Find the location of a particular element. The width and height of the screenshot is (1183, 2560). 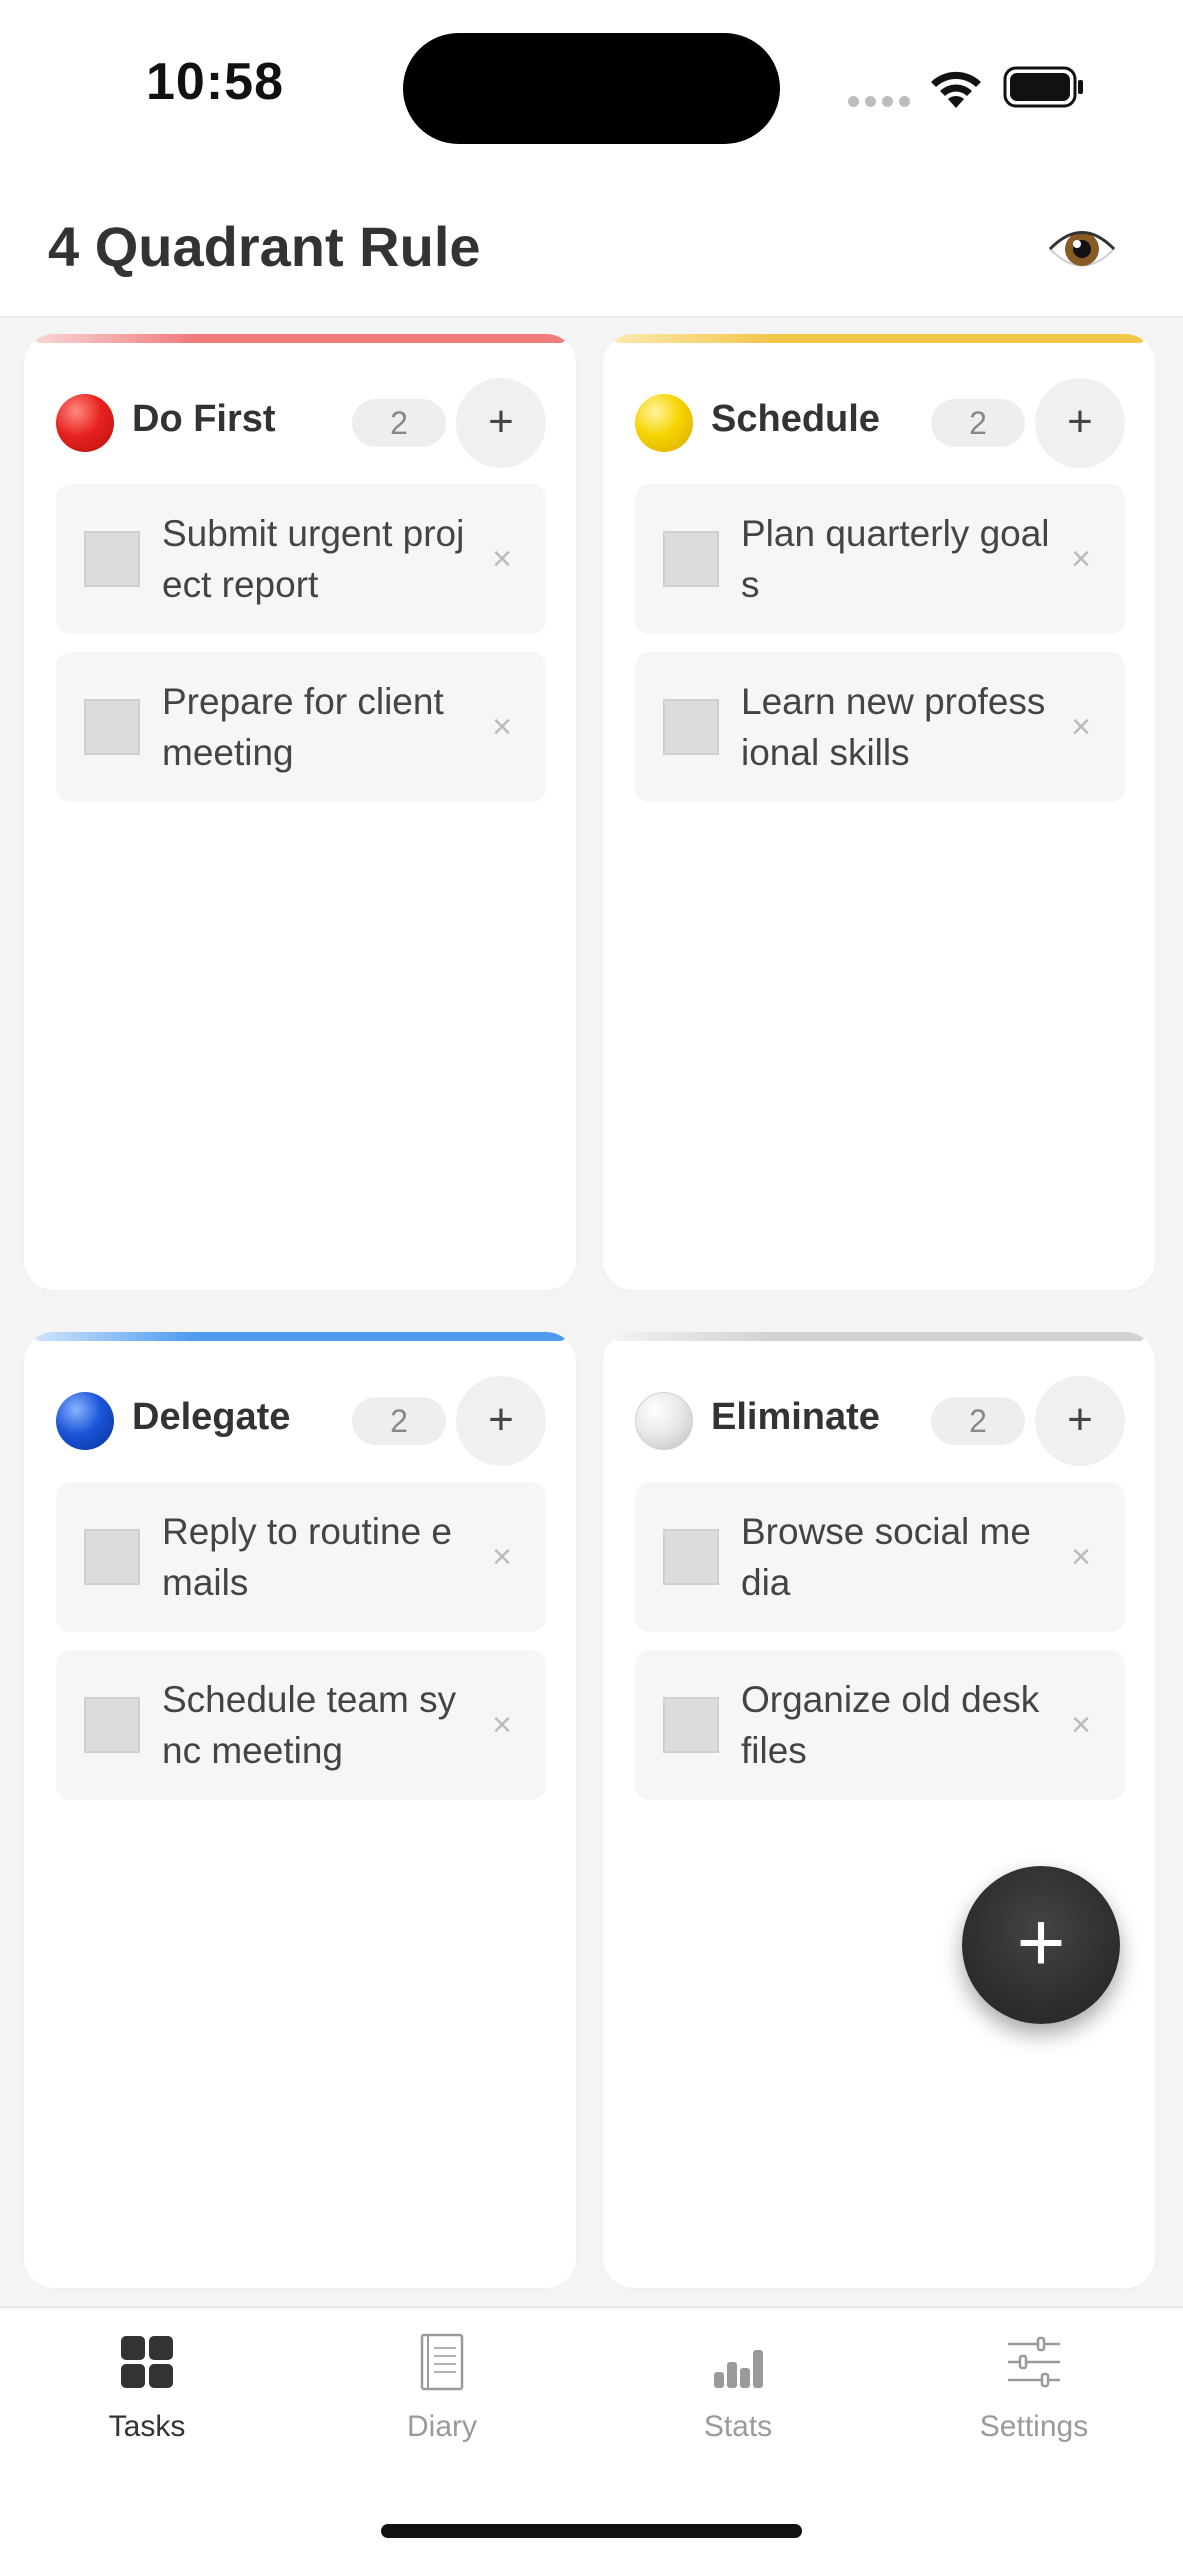

quadrant-title: Eliminate is located at coordinates (795, 1417).